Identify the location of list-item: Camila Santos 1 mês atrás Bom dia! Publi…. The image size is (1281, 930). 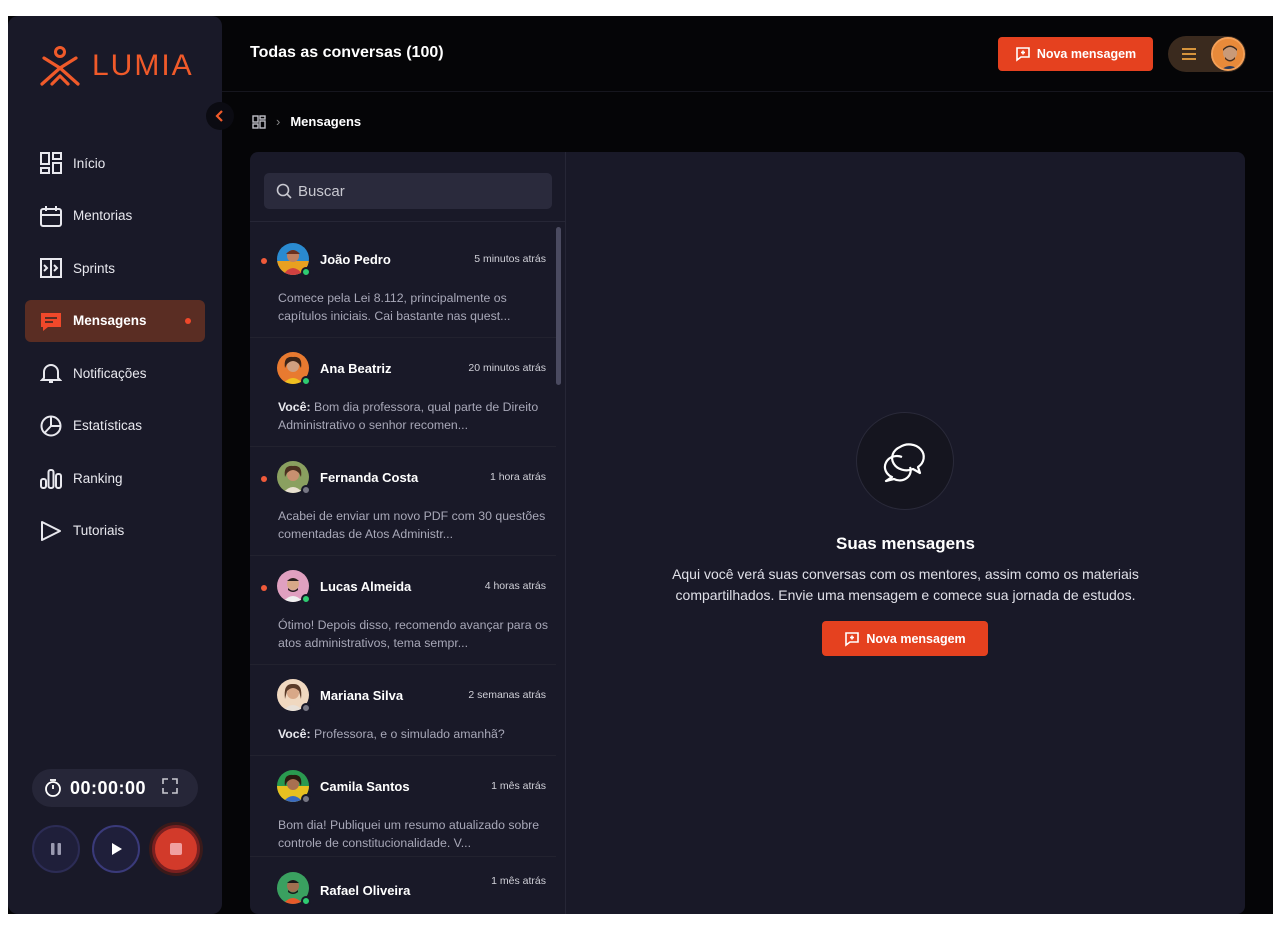
(403, 809).